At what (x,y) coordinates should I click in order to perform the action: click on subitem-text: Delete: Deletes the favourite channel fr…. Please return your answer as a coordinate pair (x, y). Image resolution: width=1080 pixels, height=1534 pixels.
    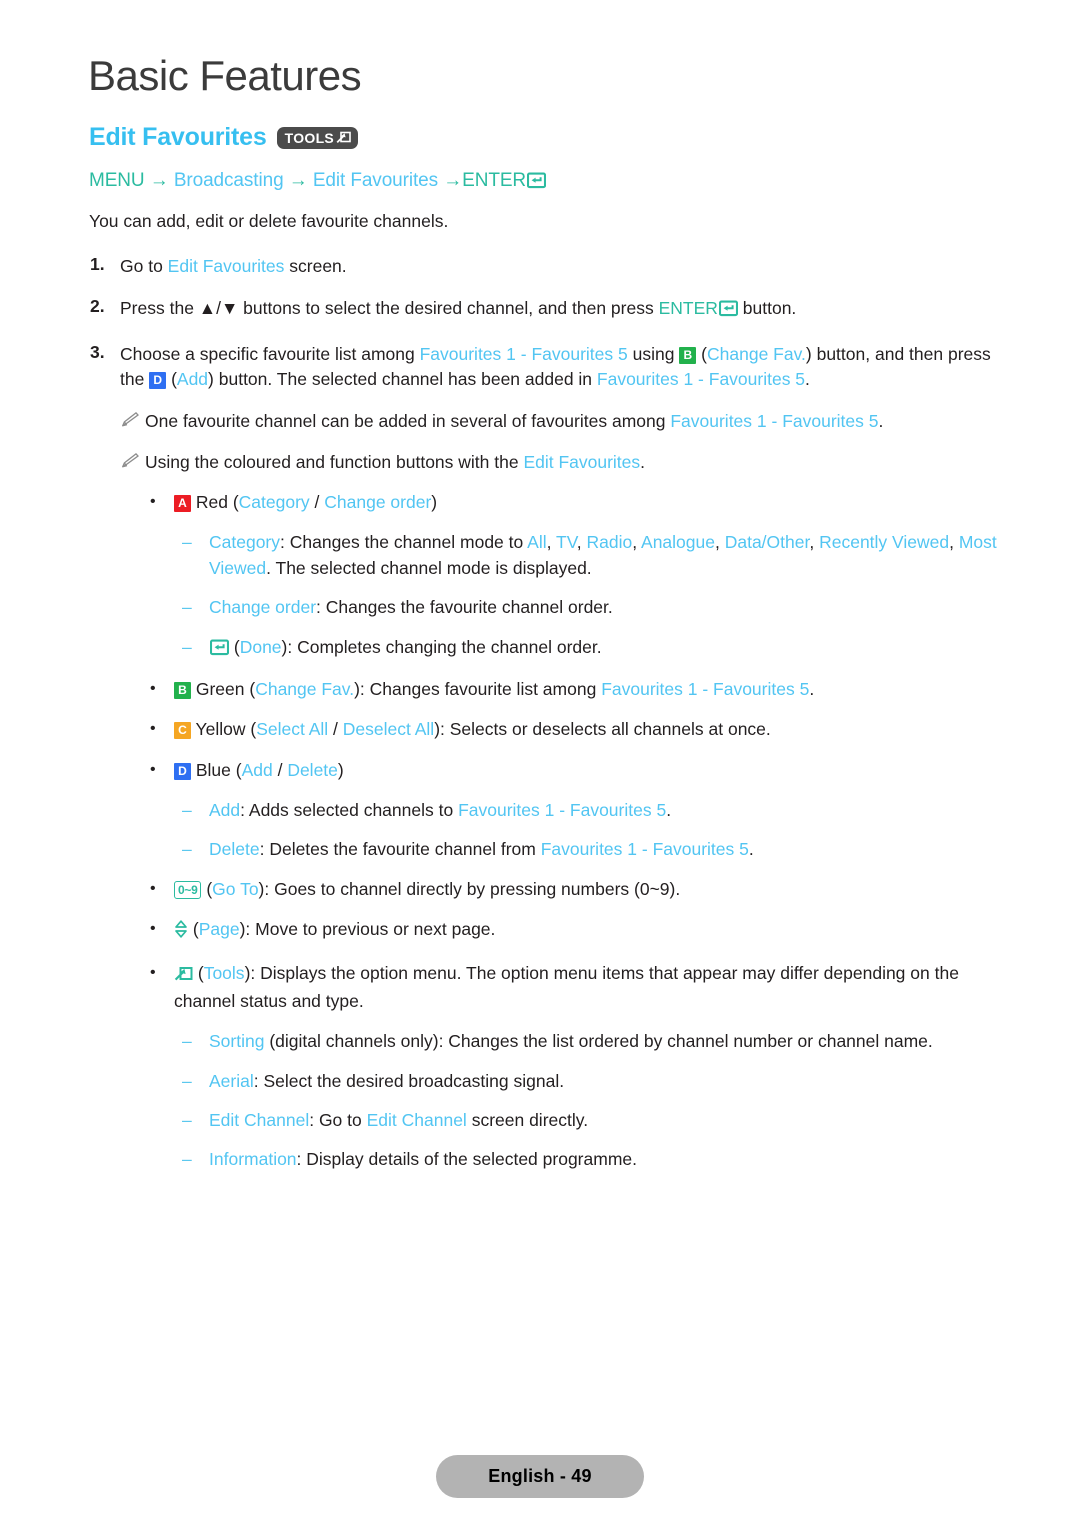
    Looking at the image, I should click on (481, 849).